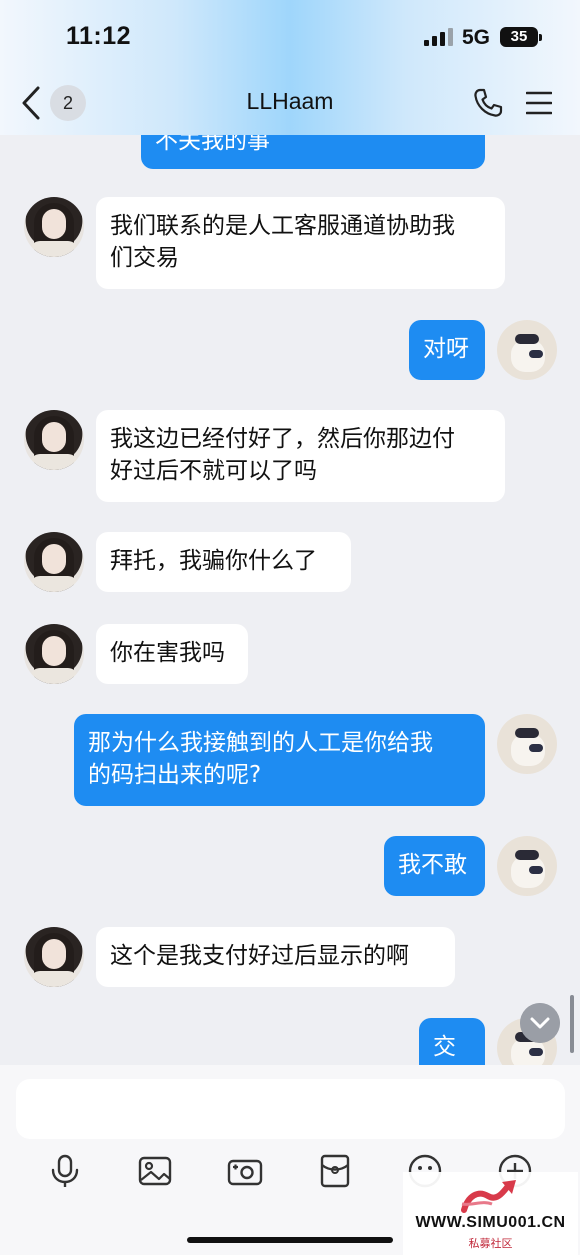 The height and width of the screenshot is (1255, 580). Describe the element at coordinates (300, 243) in the screenshot. I see `message-bubble-incoming: 我们联系的是人工客服通道协助我 们交易` at that location.